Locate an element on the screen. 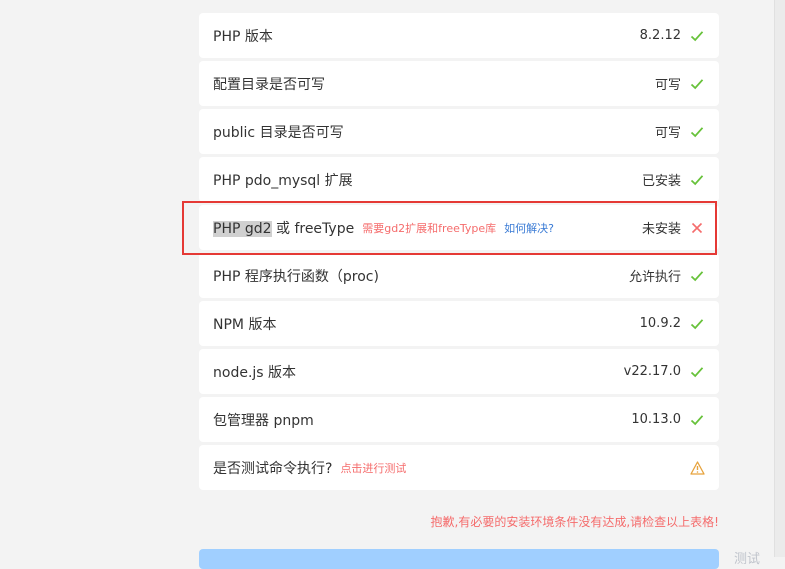 The width and height of the screenshot is (785, 569). check-name: public 目录是否可写 is located at coordinates (278, 132).